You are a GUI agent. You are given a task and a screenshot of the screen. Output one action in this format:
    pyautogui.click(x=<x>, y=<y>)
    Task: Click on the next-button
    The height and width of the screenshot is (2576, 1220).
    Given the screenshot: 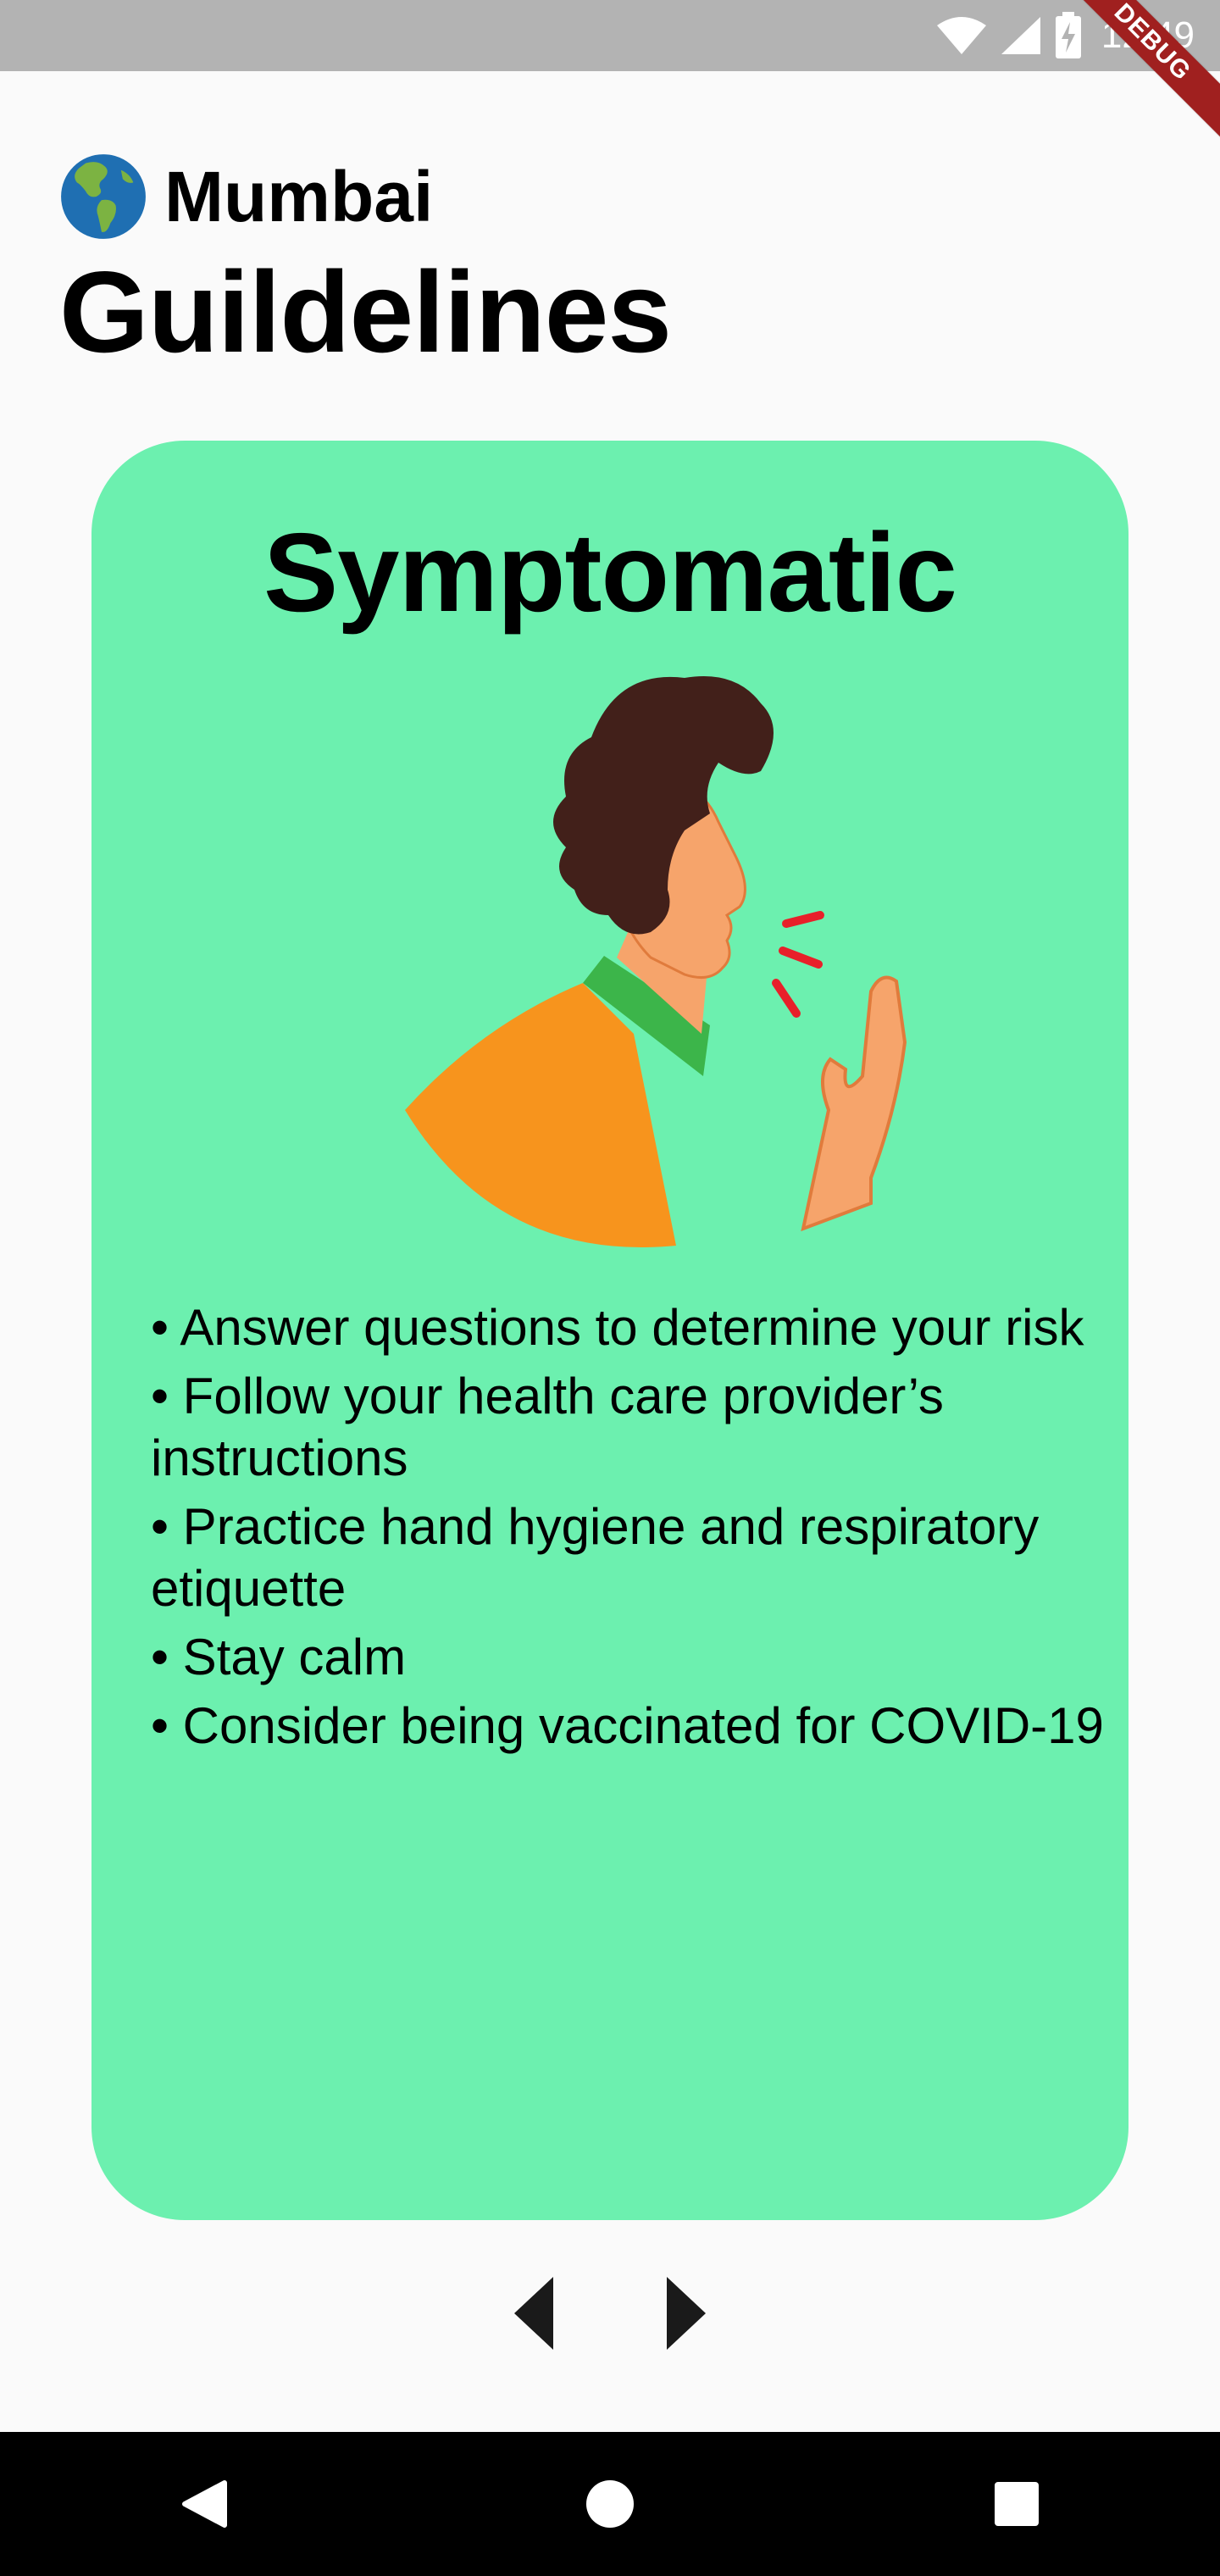 What is the action you would take?
    pyautogui.click(x=686, y=2313)
    